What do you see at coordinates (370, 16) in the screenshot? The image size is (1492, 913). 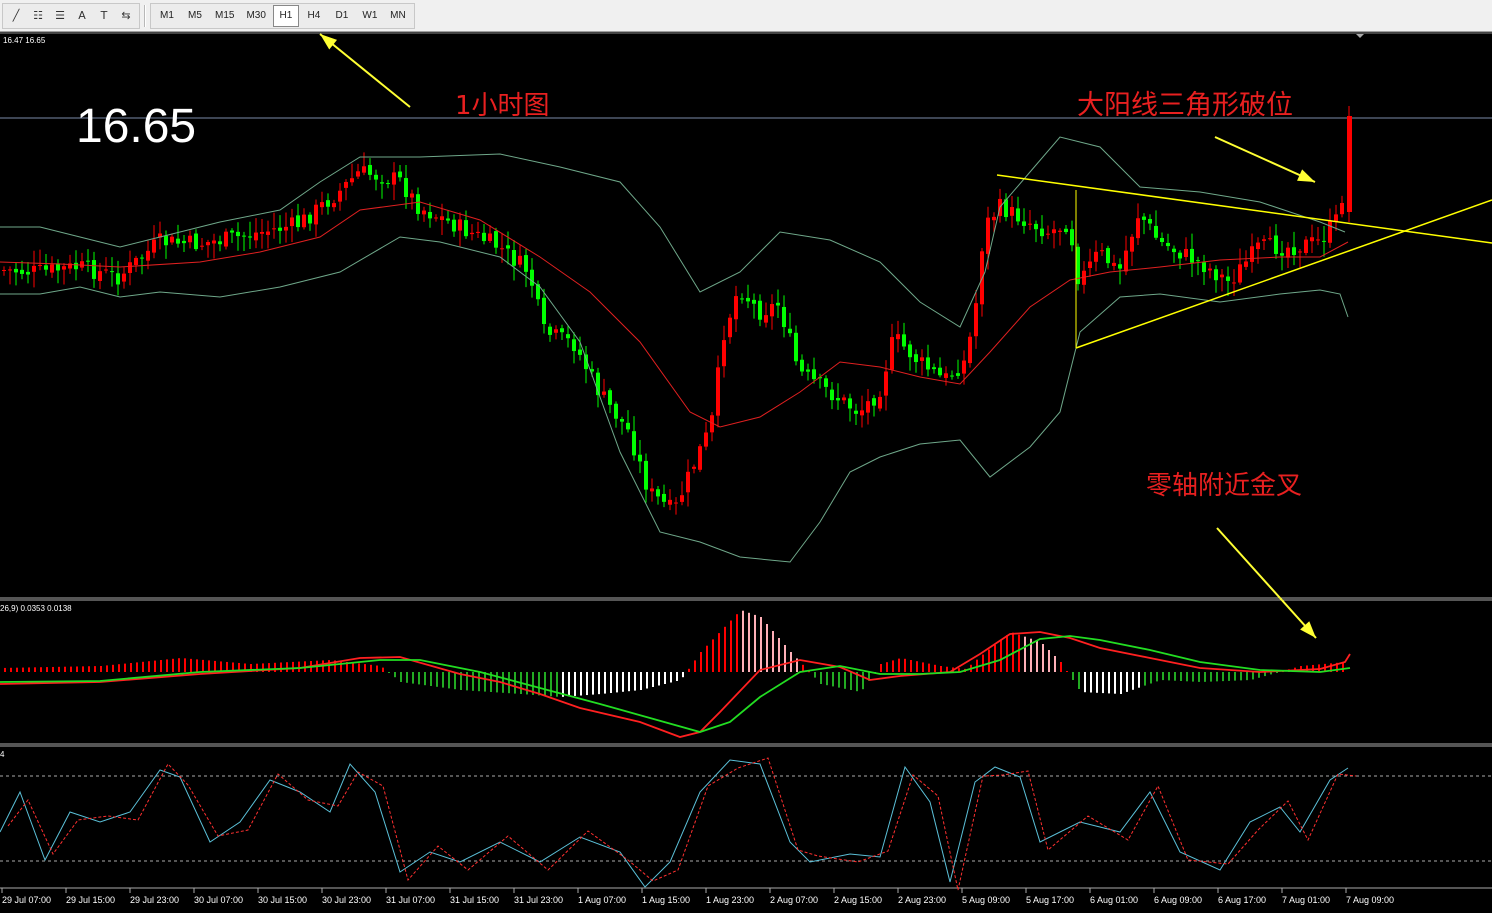 I see `timeframe-w1-button: W1` at bounding box center [370, 16].